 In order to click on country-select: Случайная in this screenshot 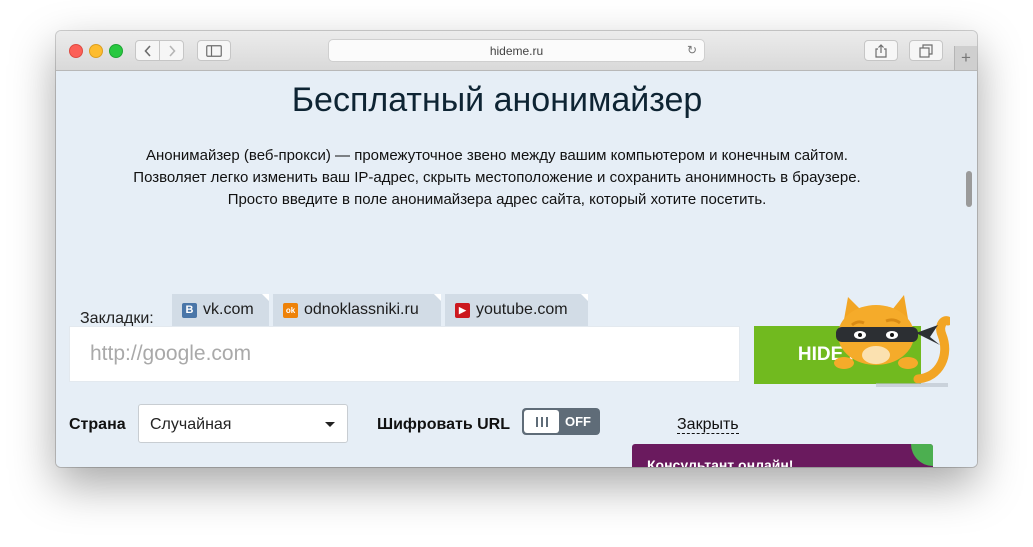, I will do `click(243, 423)`.